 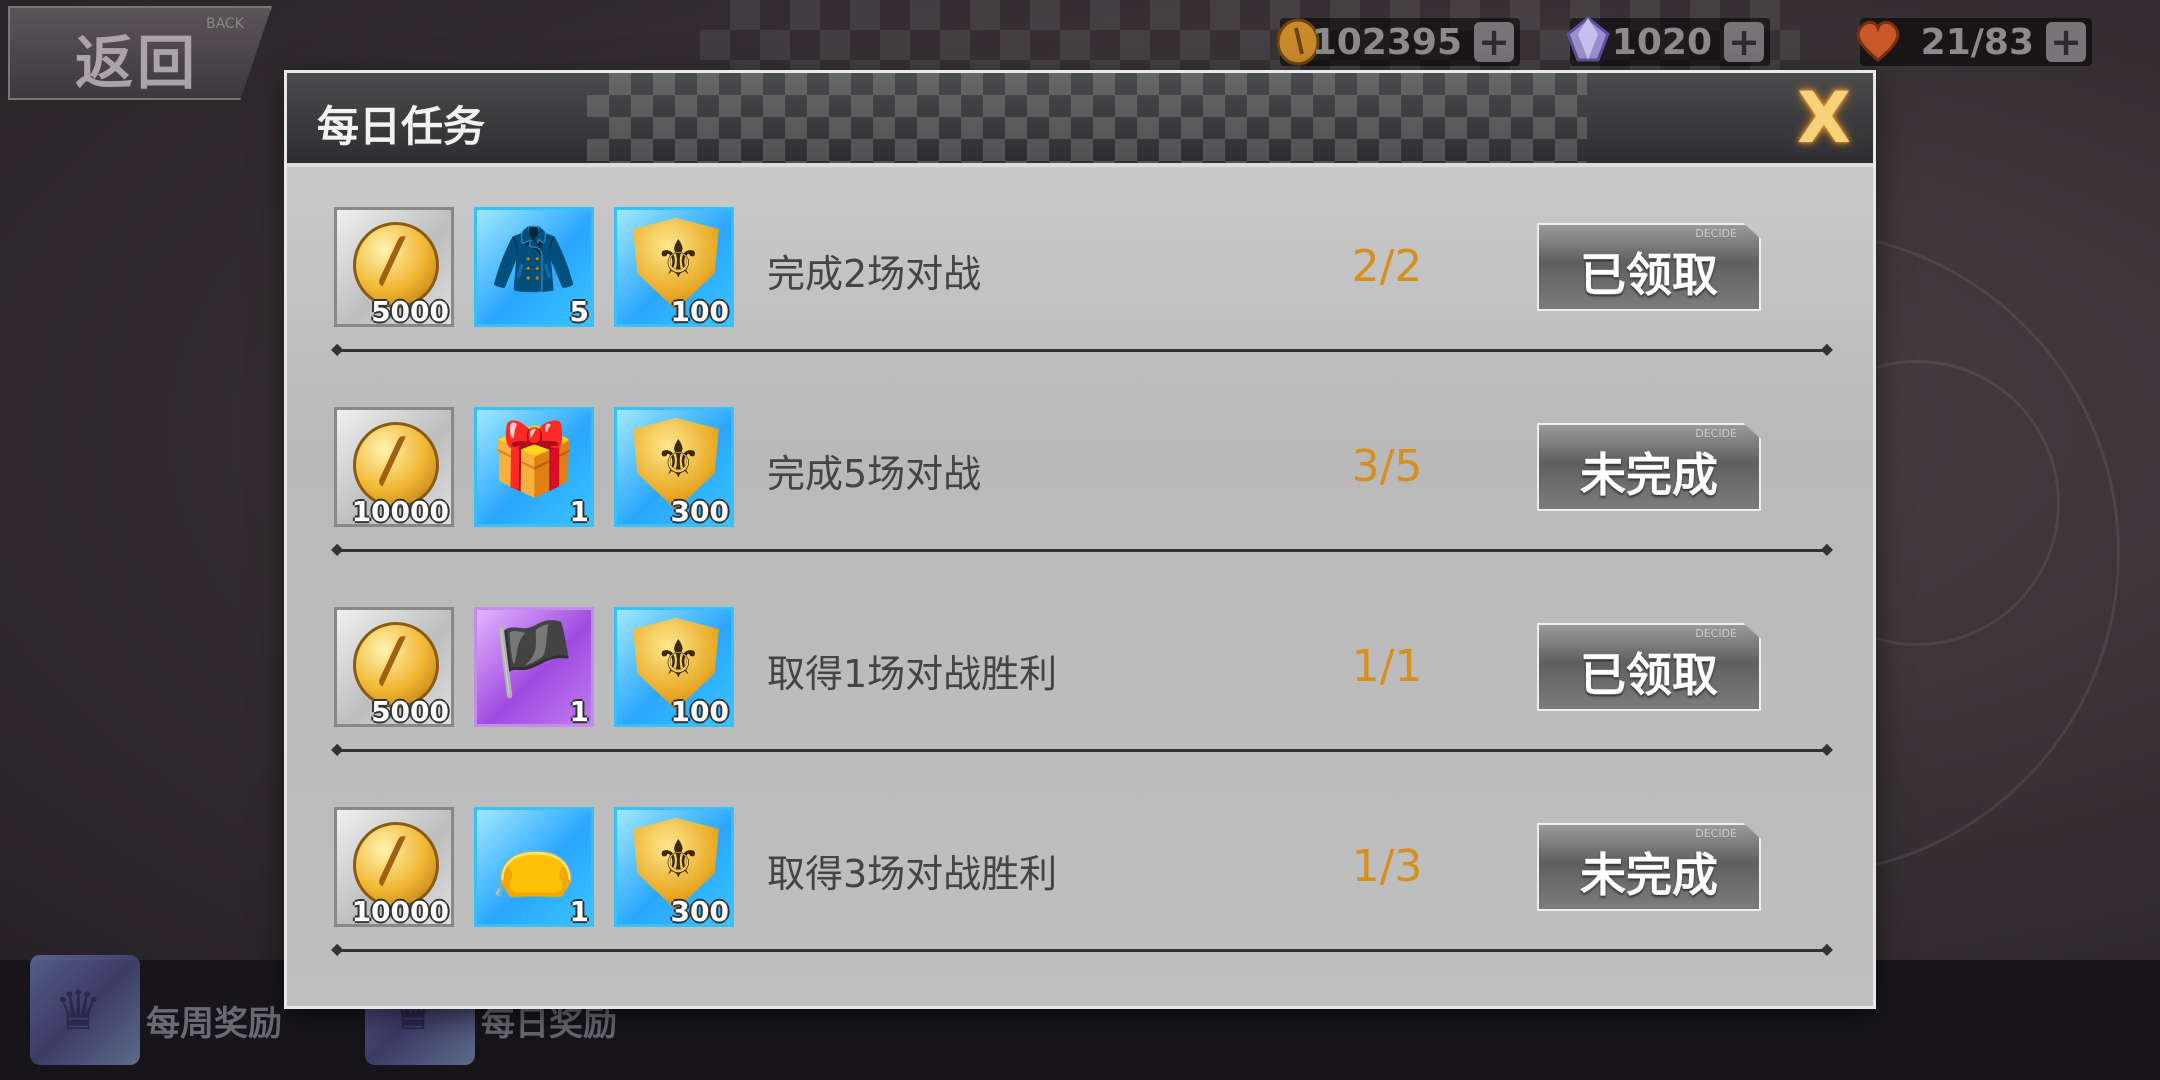 I want to click on task-progress: 1/3, so click(x=1387, y=866).